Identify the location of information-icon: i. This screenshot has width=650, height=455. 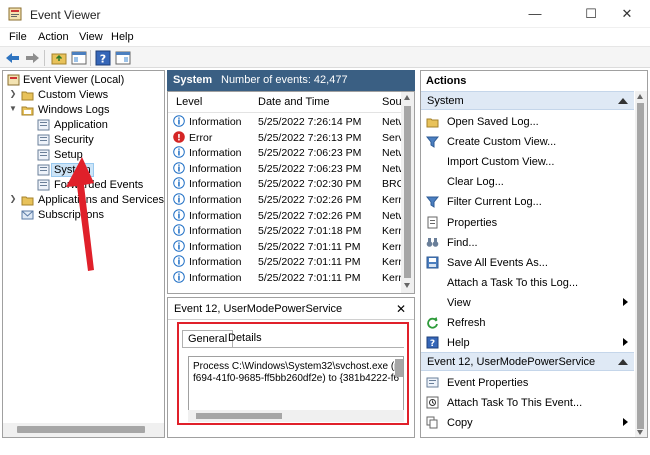
(179, 183).